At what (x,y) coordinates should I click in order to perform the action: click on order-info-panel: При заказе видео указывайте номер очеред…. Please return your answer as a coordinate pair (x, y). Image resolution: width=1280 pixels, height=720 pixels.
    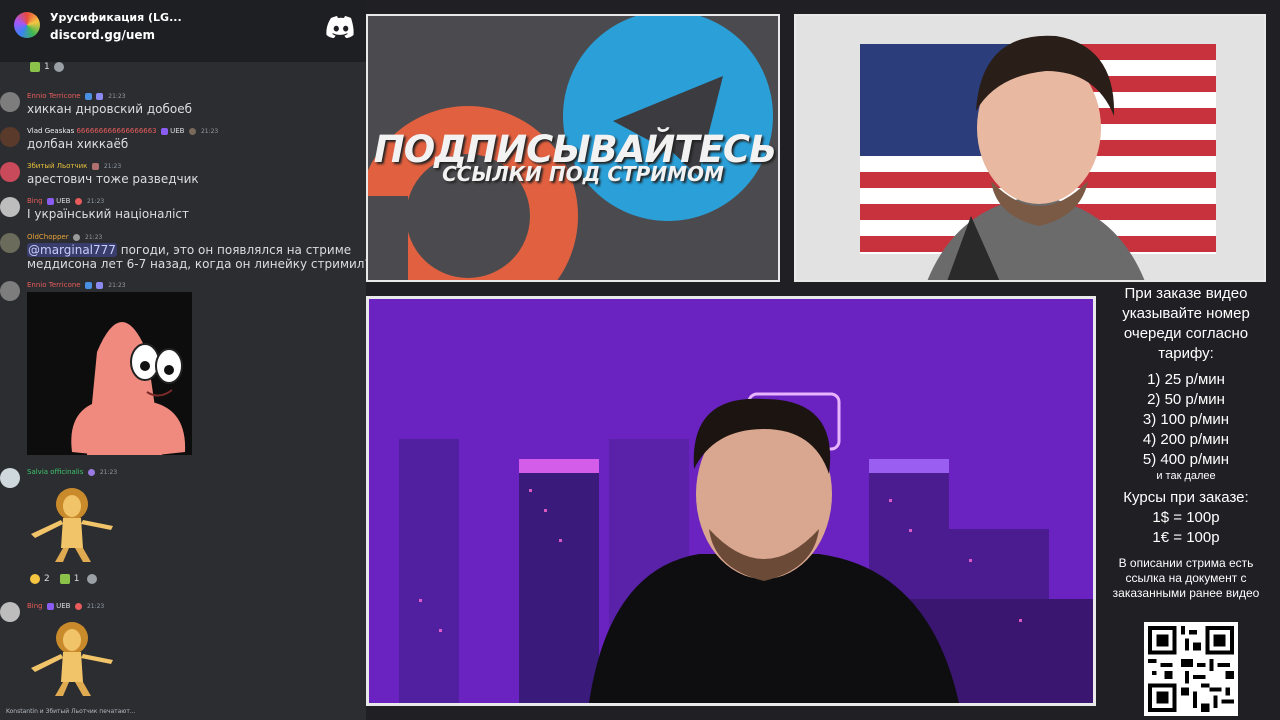
    Looking at the image, I should click on (1186, 442).